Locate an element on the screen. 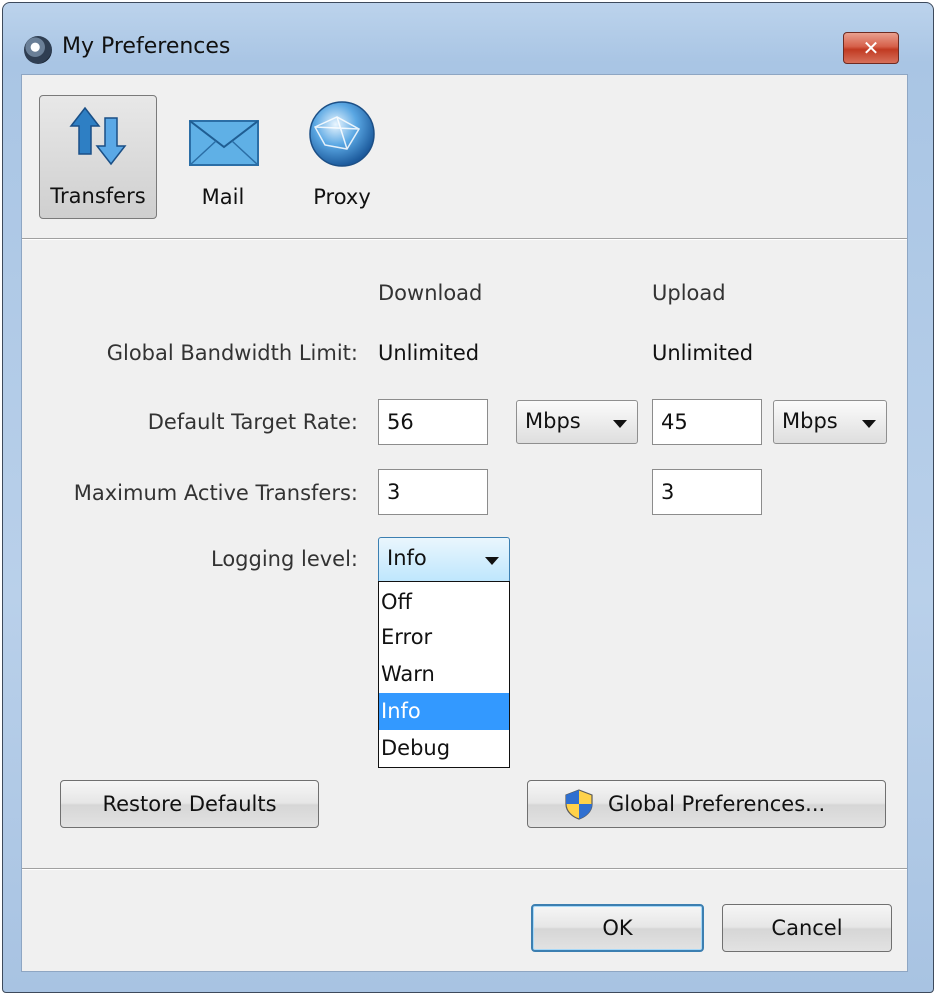 The image size is (938, 997). logging-level-dropdown: Off Error Warn Info Debug is located at coordinates (444, 674).